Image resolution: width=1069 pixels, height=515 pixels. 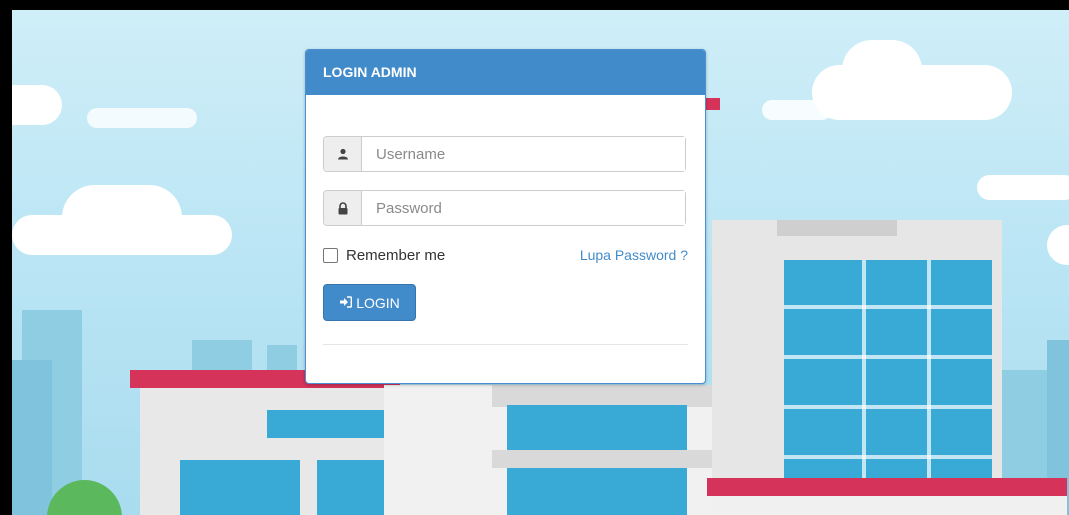 I want to click on panel-title: LOGIN ADMIN, so click(x=505, y=72).